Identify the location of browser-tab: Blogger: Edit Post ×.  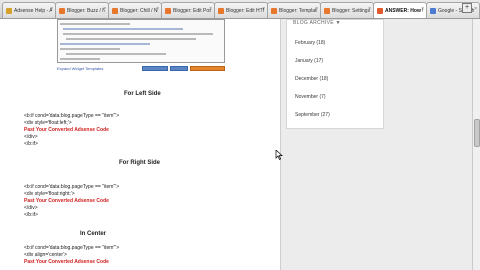
(188, 10).